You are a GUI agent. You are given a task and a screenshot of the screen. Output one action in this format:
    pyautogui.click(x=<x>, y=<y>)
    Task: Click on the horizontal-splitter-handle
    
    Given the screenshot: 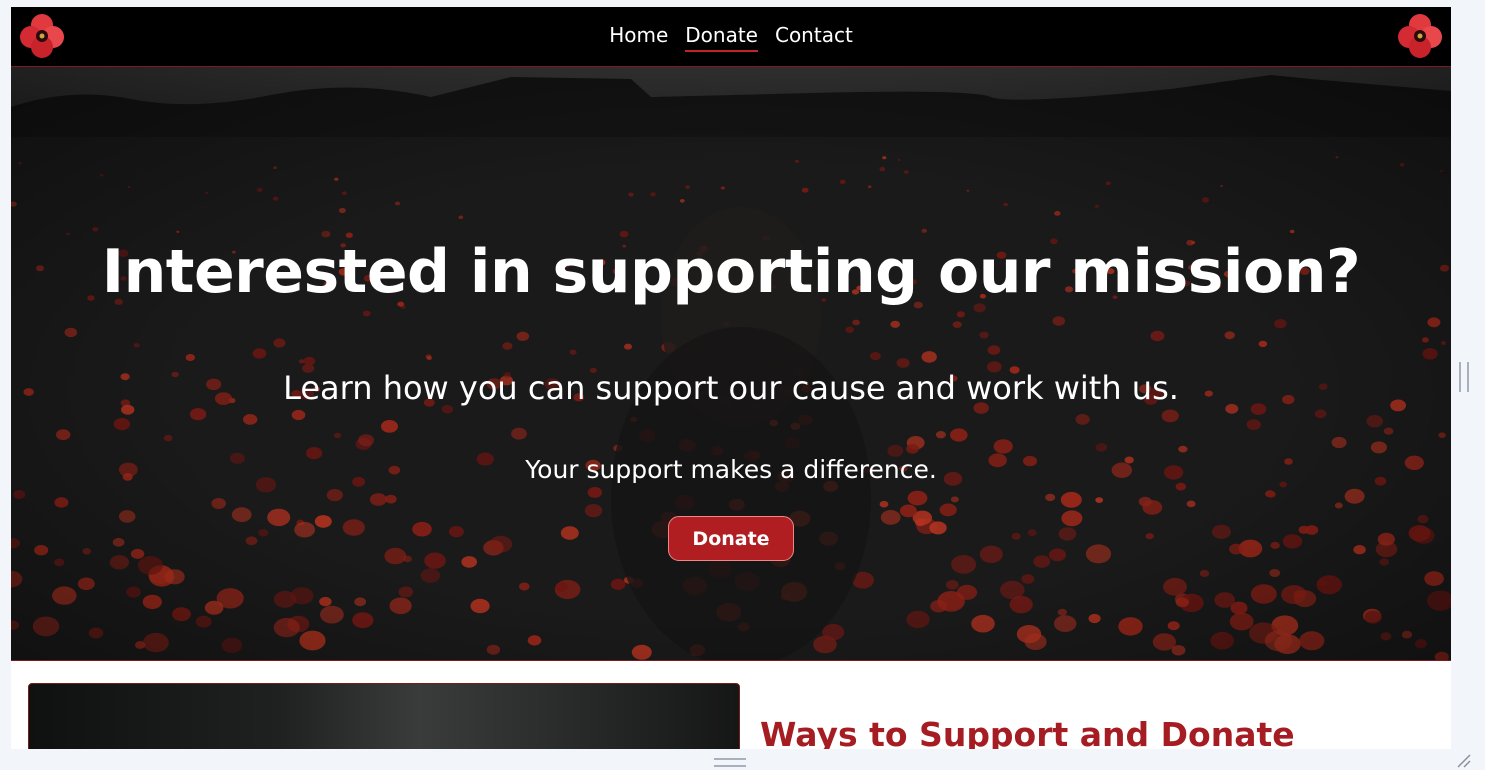 What is the action you would take?
    pyautogui.click(x=730, y=762)
    